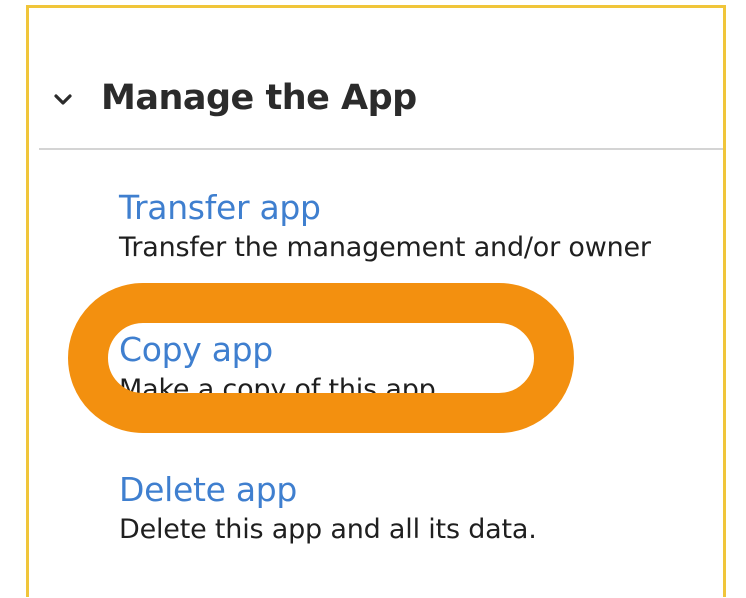  I want to click on delete-app-link: Delete app, so click(421, 490).